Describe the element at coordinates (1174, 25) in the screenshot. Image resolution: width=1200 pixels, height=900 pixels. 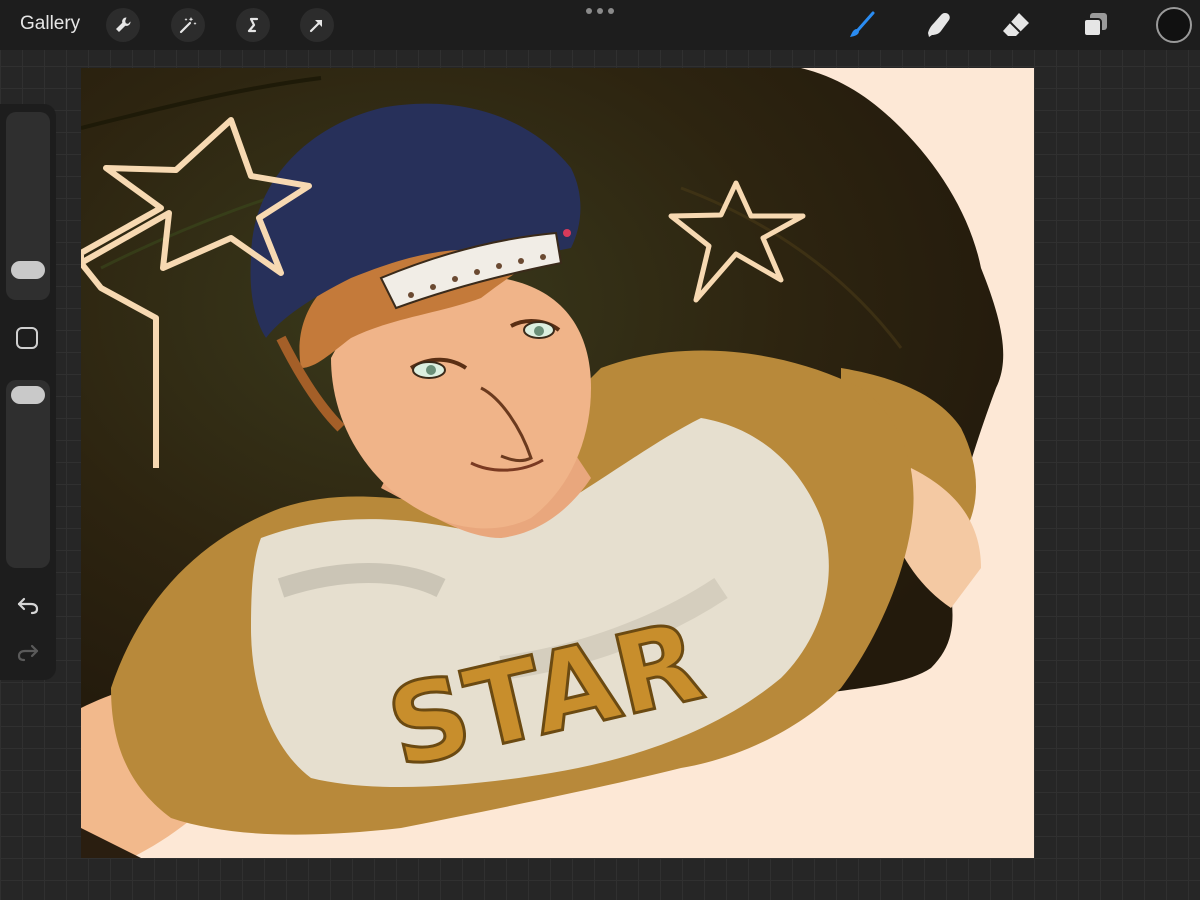
I see `color-picker-swatch` at that location.